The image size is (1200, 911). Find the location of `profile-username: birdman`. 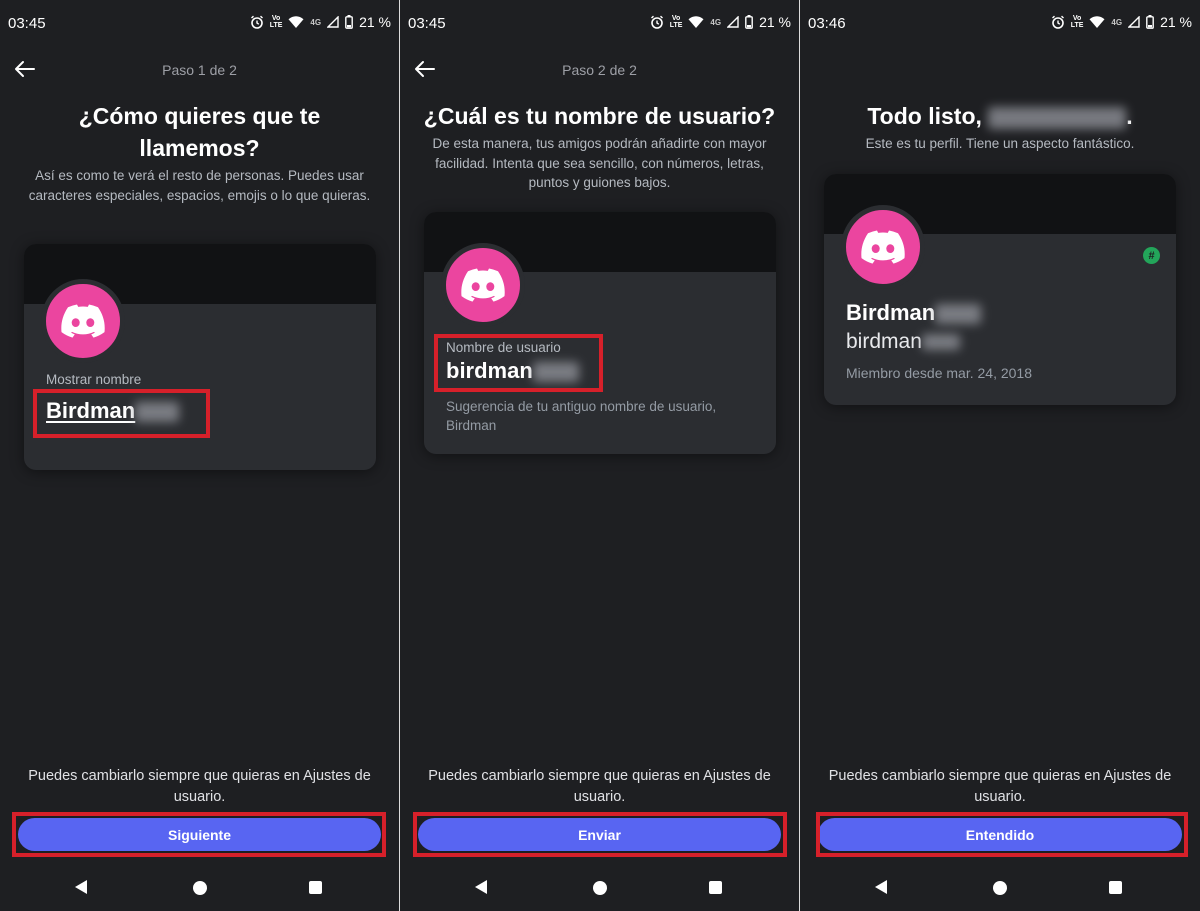

profile-username: birdman is located at coordinates (903, 342).